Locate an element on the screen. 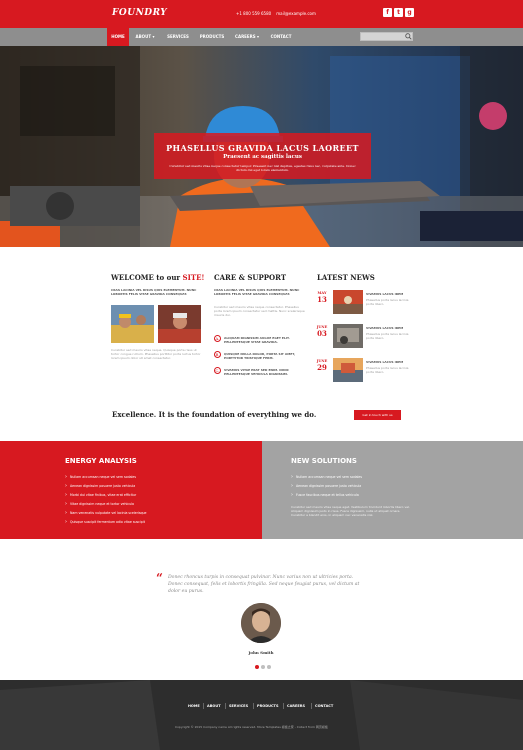  news-date: JUNE 29 is located at coordinates (322, 365).